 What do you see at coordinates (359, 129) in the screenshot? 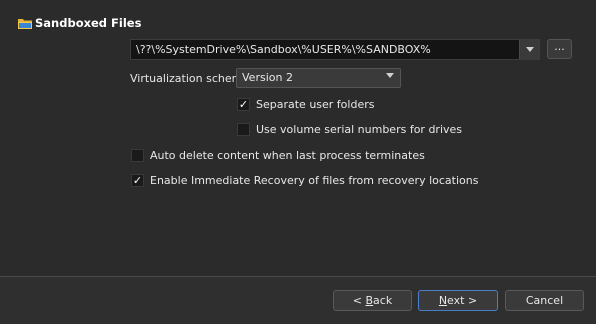
I see `volume-serial-numbers-label: Use volume serial numbers for drives` at bounding box center [359, 129].